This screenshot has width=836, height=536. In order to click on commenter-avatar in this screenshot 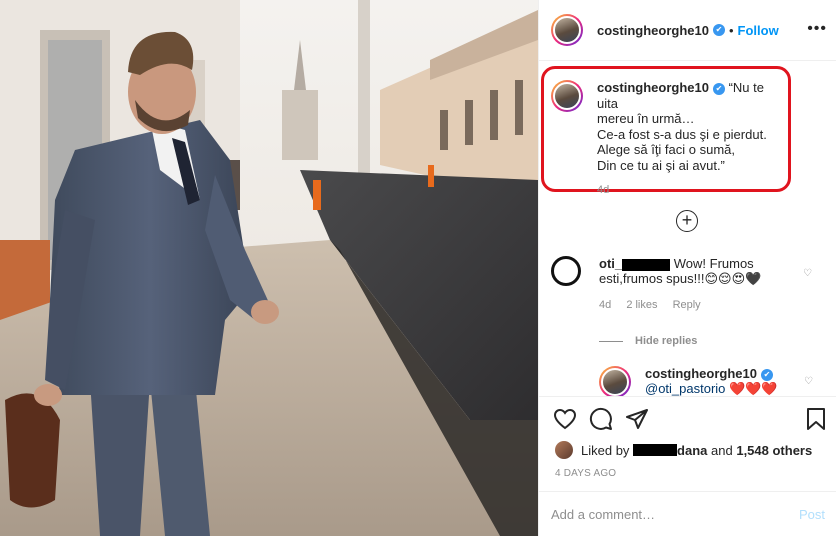, I will do `click(566, 271)`.